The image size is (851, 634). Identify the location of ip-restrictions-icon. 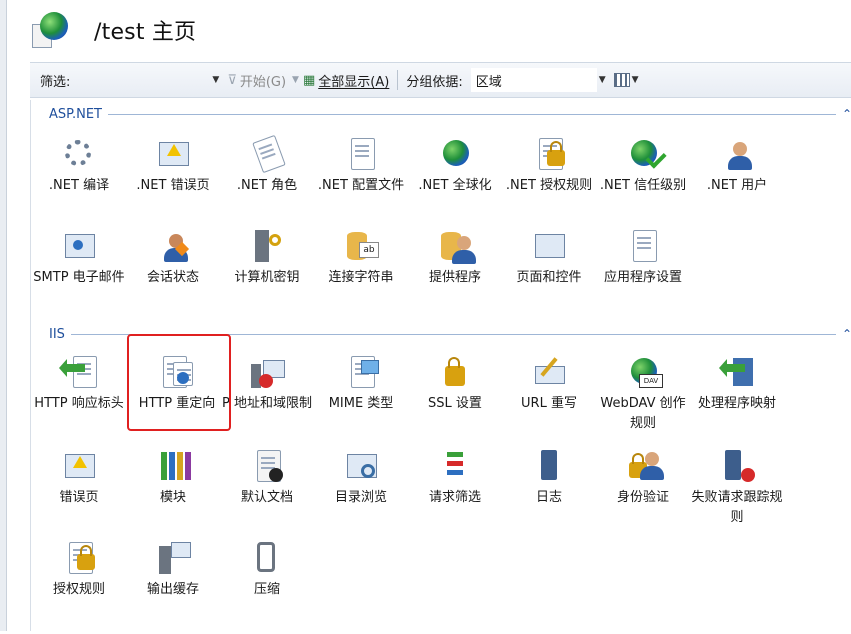
(267, 372).